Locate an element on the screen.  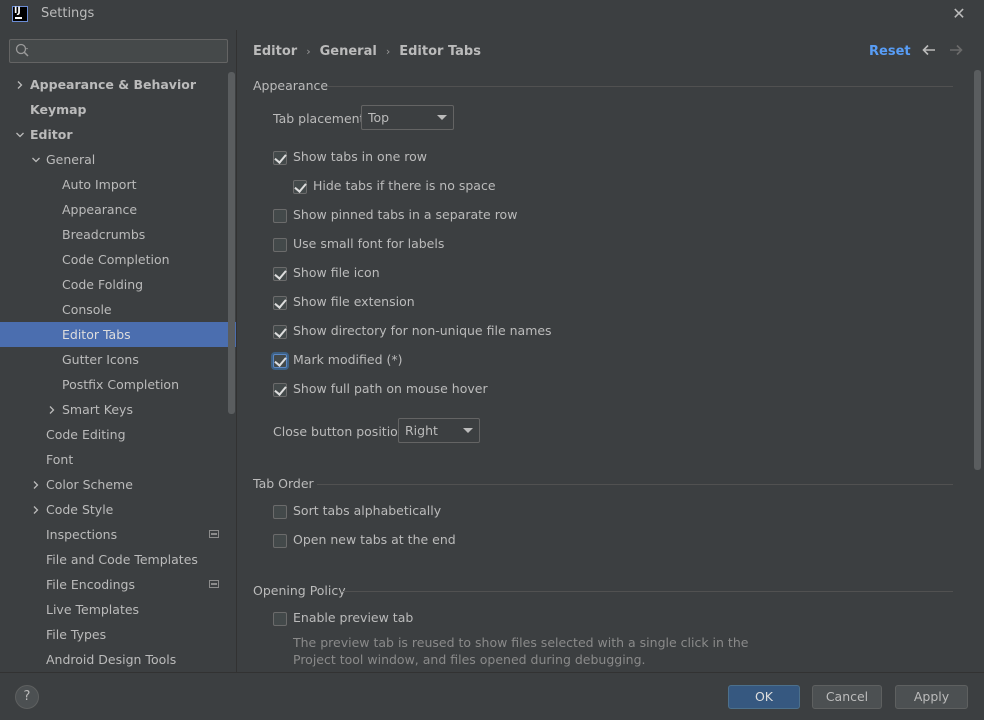
sidebar-item-code-folding: Code Folding is located at coordinates (118, 284).